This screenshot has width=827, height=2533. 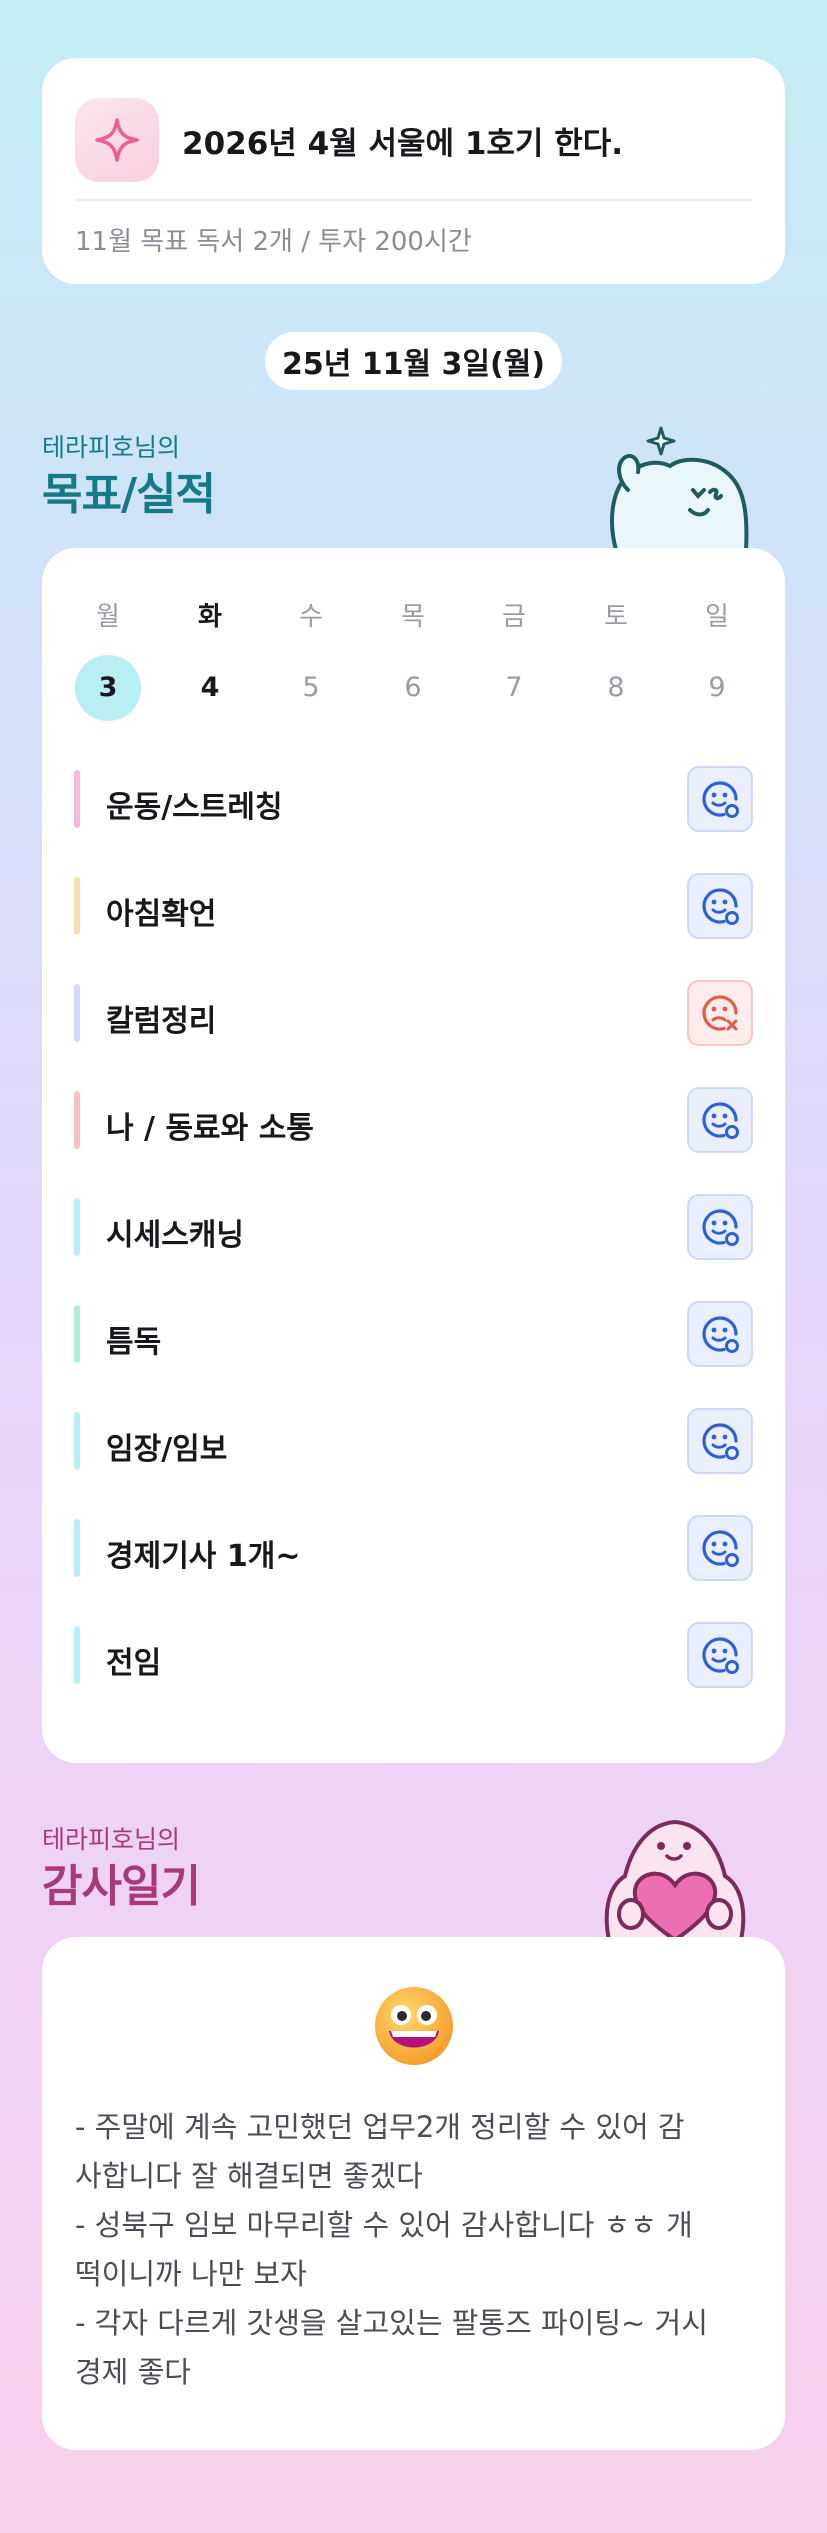 I want to click on weekday-label: 목, so click(x=413, y=617).